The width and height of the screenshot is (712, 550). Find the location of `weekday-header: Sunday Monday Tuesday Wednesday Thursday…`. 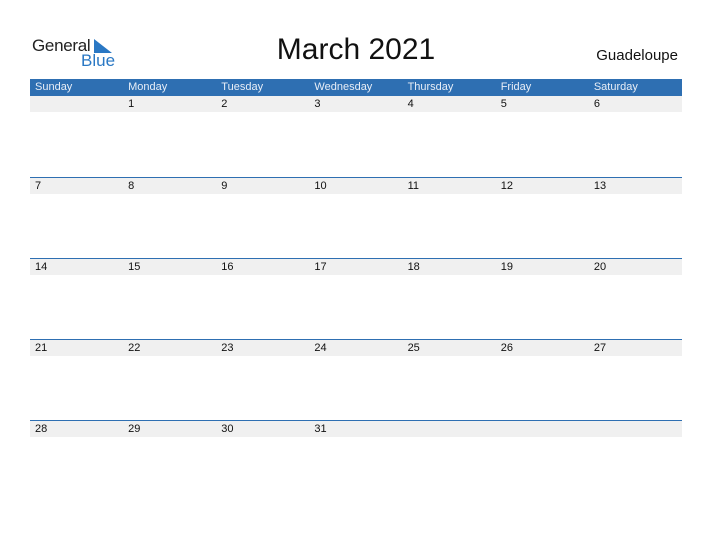

weekday-header: Sunday Monday Tuesday Wednesday Thursday… is located at coordinates (356, 87).